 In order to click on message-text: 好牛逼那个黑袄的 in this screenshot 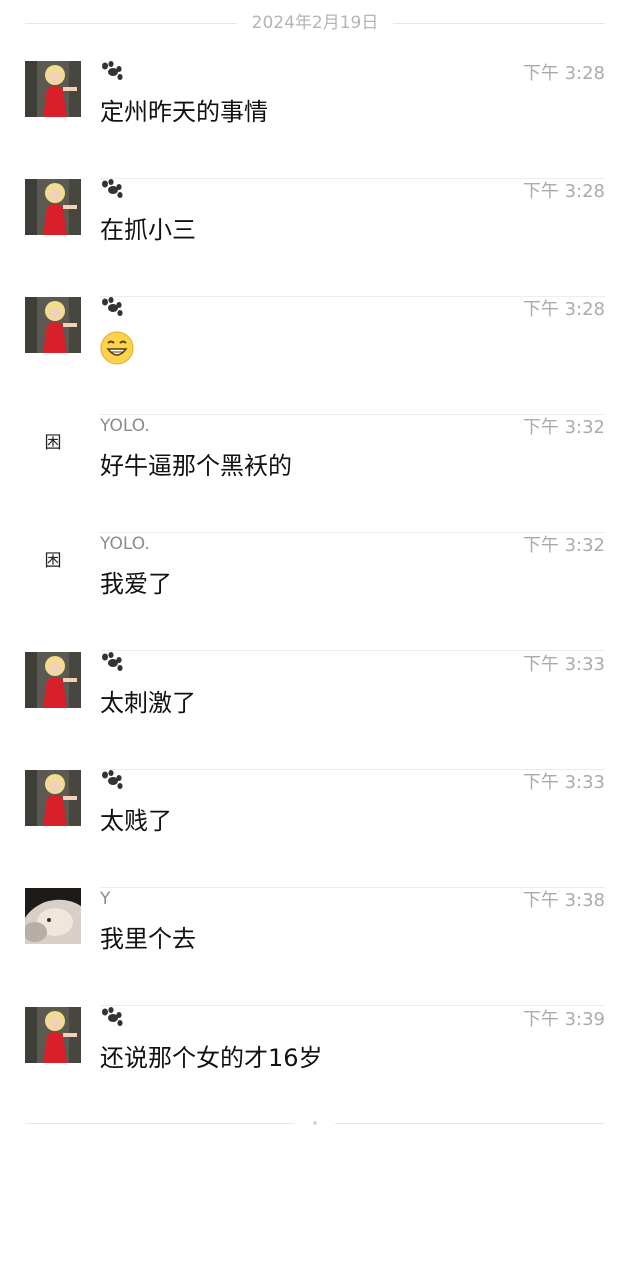, I will do `click(196, 466)`.